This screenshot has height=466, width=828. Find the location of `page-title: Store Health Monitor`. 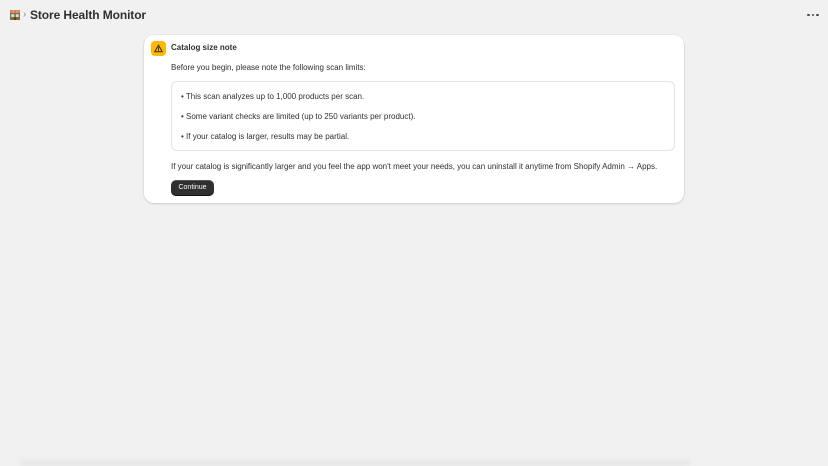

page-title: Store Health Monitor is located at coordinates (88, 15).